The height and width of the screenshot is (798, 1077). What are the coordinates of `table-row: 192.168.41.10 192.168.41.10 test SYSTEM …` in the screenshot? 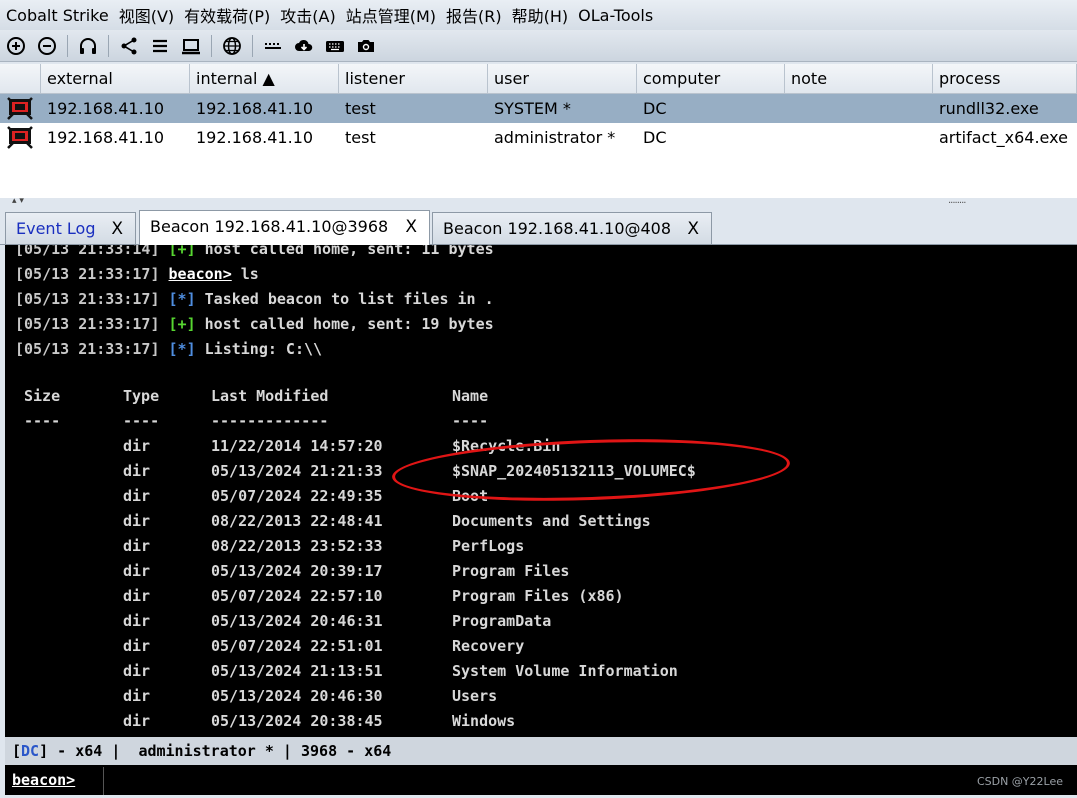 It's located at (538, 108).